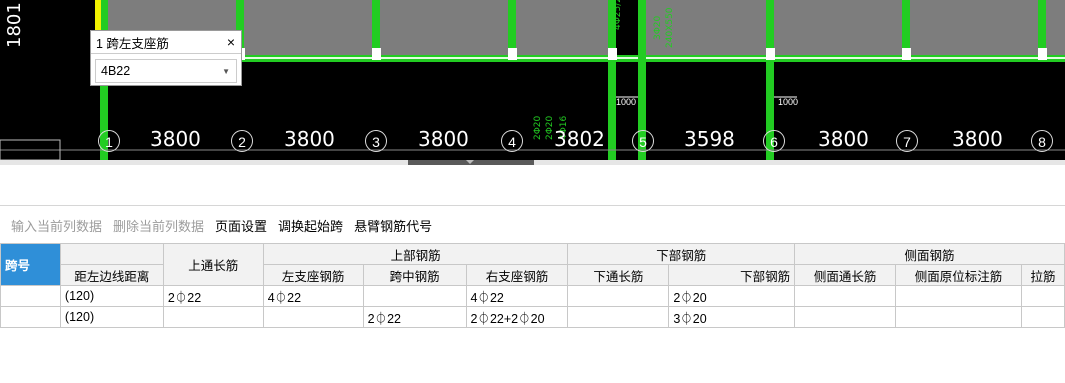  I want to click on header-top-rebar: 上部钢筋, so click(415, 254).